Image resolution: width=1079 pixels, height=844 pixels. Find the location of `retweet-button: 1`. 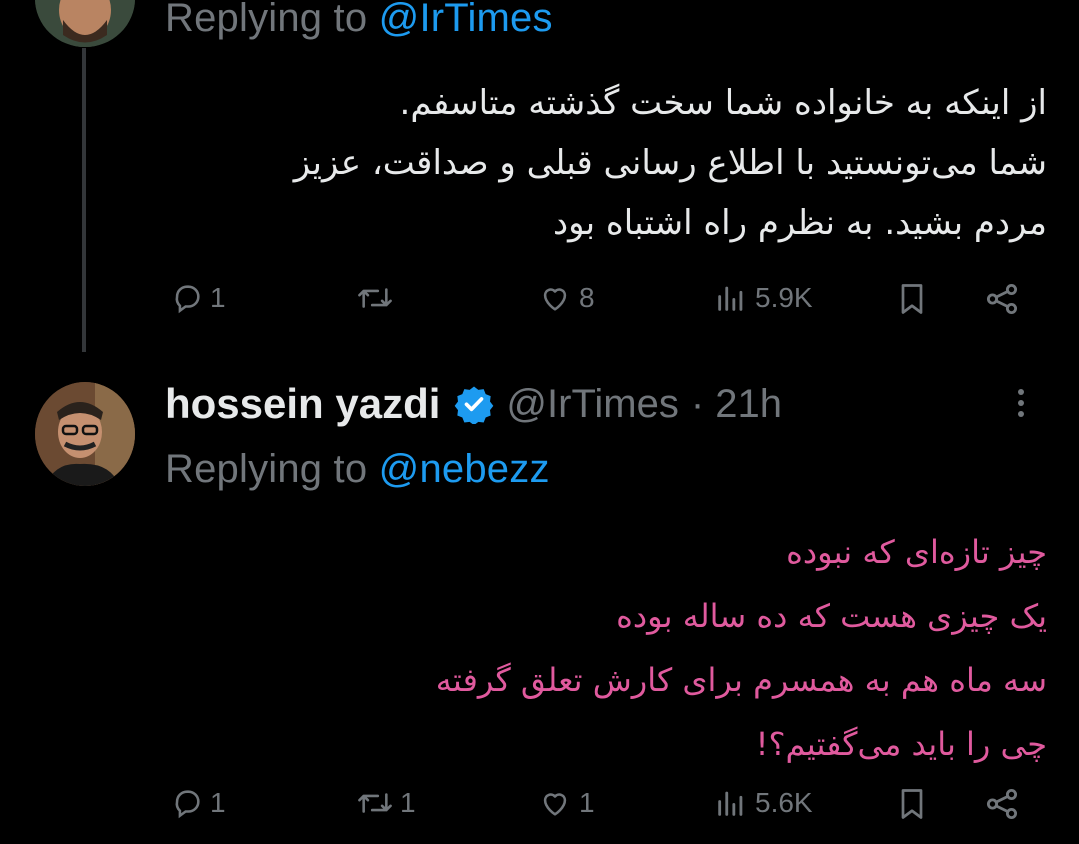

retweet-button: 1 is located at coordinates (386, 803).